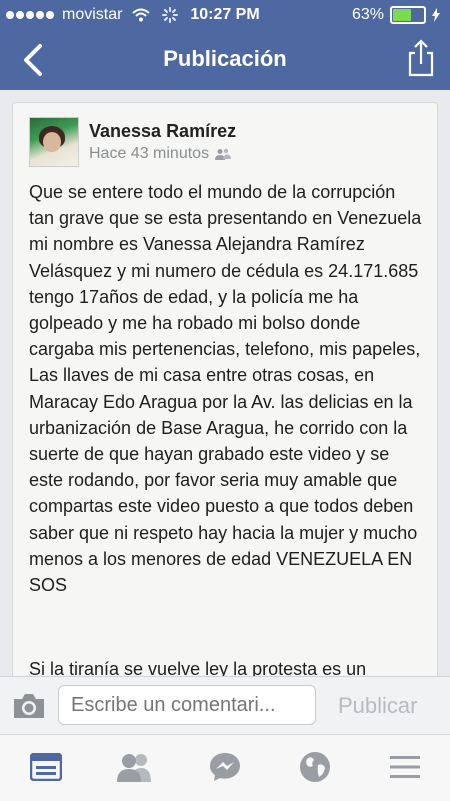 The image size is (450, 801). I want to click on battery-icon, so click(408, 15).